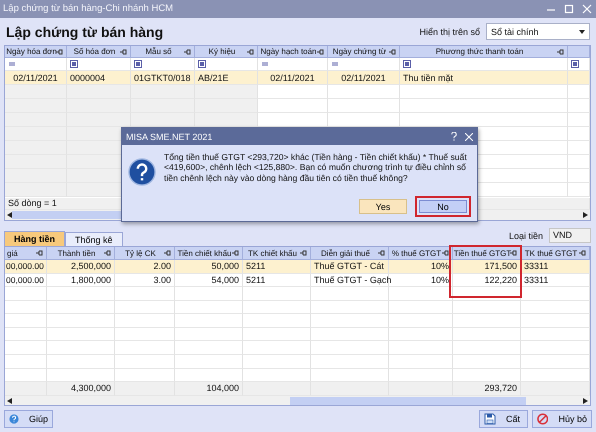 The width and height of the screenshot is (596, 432). What do you see at coordinates (36, 52) in the screenshot?
I see `column-header: Ngày hóa đơn` at bounding box center [36, 52].